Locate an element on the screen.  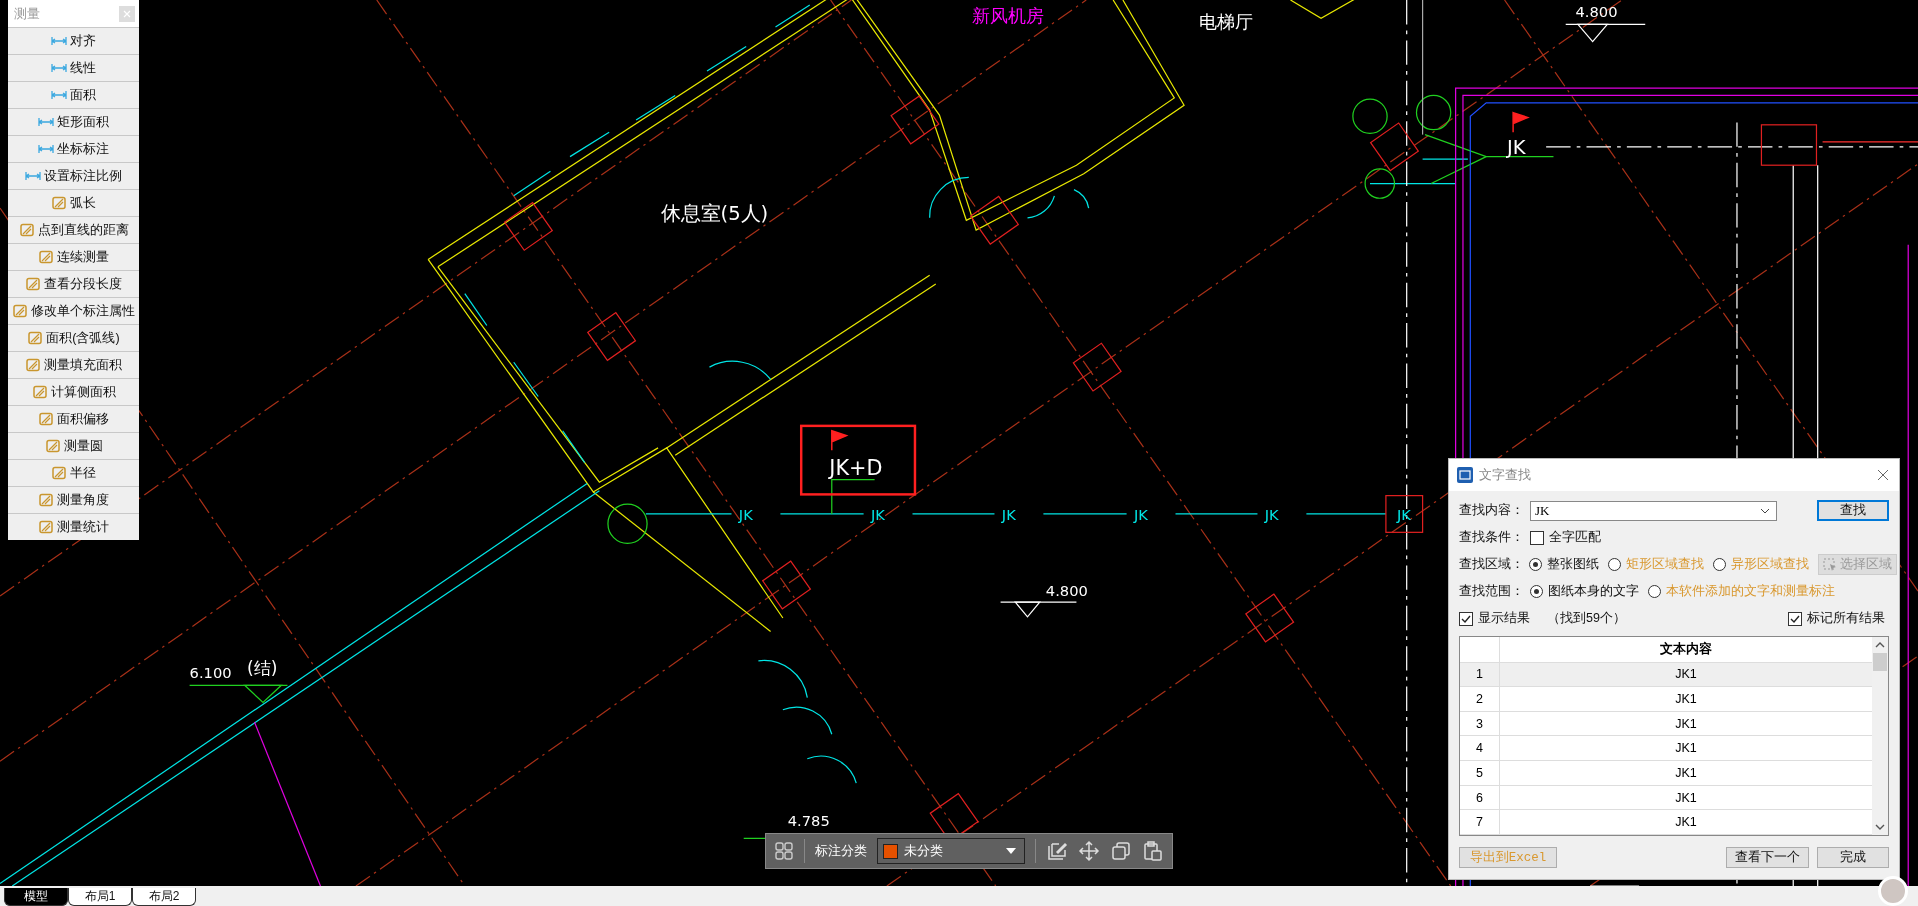
radio-label: 本软件添加的文字和测量标注 is located at coordinates (1750, 591).